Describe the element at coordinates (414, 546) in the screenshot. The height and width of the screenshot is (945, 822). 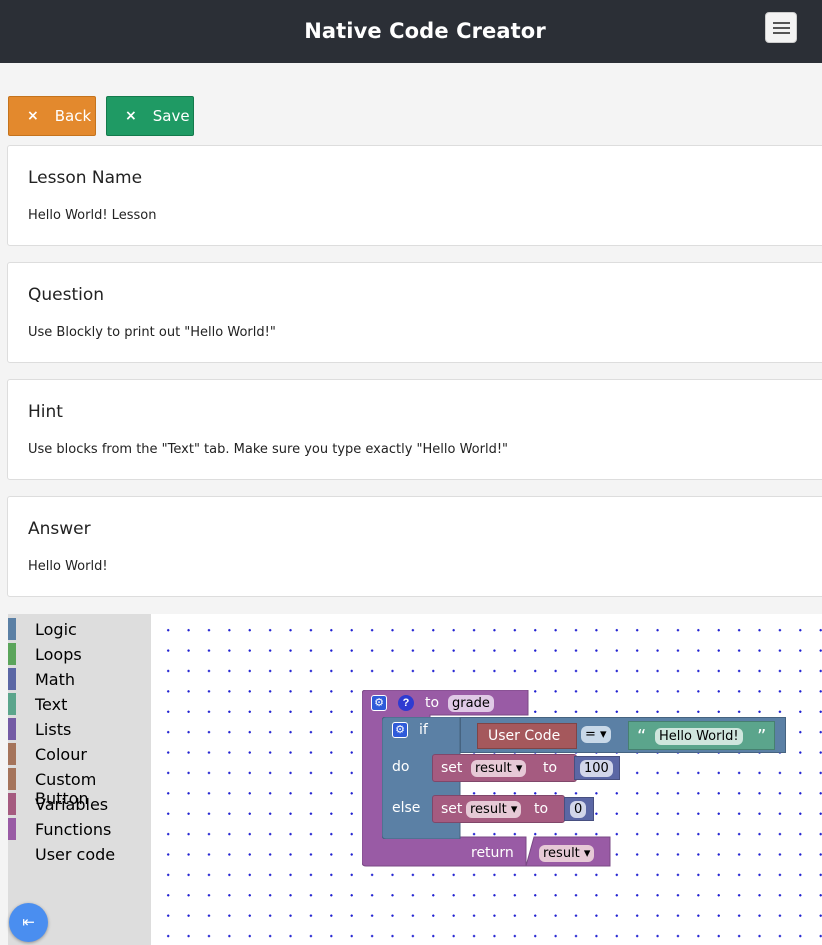
I see `answer-card: Answer Hello World!` at that location.